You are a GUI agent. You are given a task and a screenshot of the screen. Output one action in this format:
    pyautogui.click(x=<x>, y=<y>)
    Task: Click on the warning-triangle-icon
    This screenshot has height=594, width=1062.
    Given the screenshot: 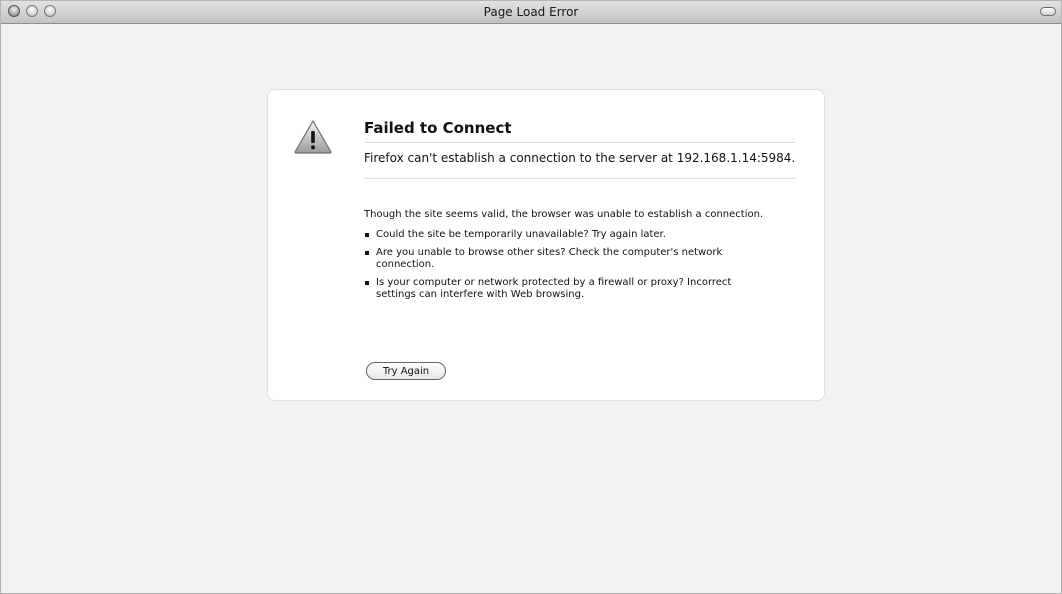 What is the action you would take?
    pyautogui.click(x=313, y=137)
    